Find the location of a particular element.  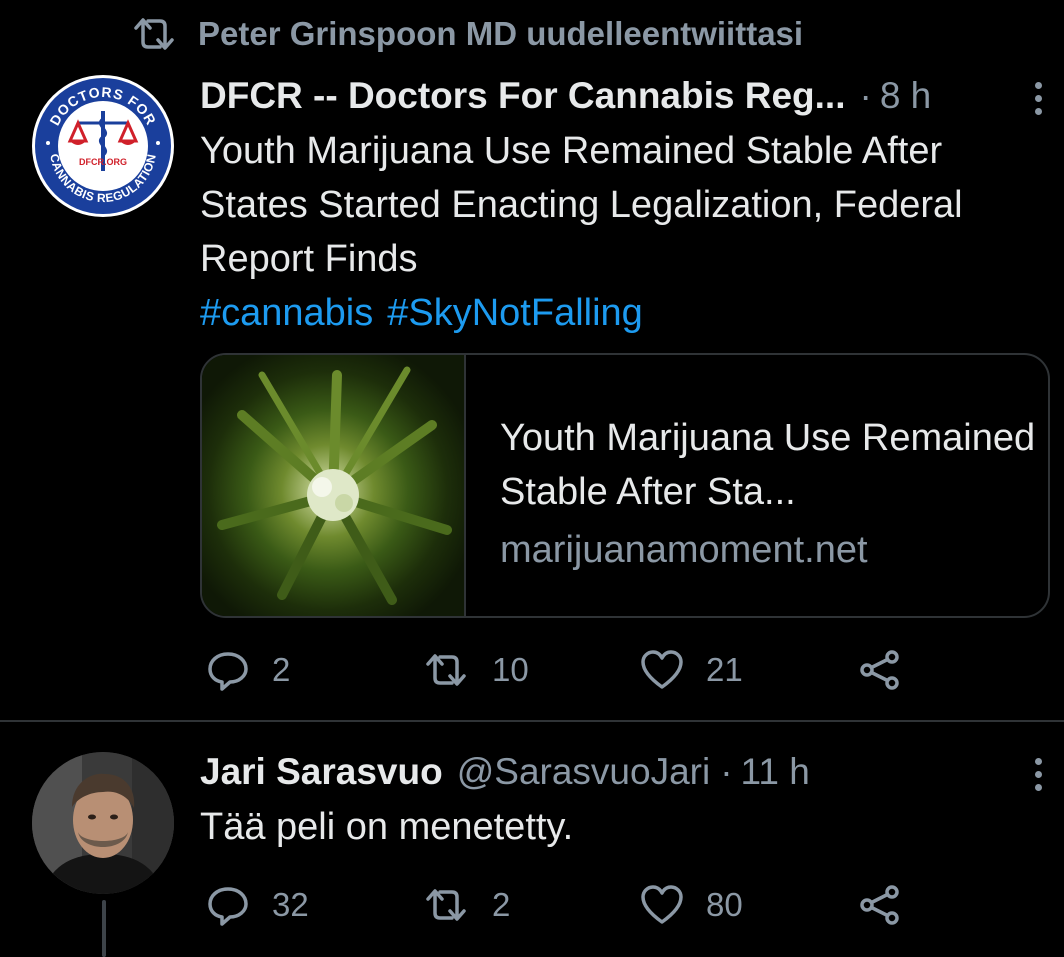

retweet-button: 10 is located at coordinates (475, 670).